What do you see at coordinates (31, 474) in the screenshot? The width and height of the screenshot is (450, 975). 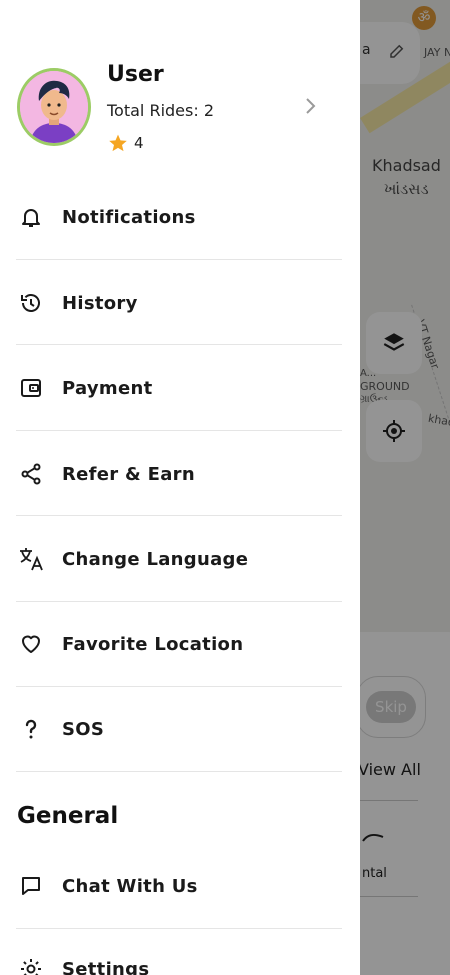 I see `share-icon` at bounding box center [31, 474].